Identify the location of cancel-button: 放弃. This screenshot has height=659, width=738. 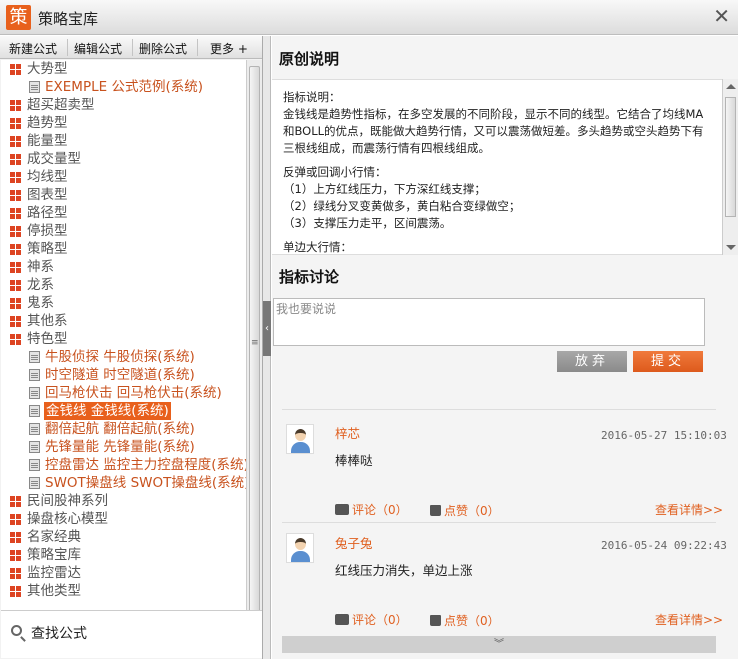
(592, 361).